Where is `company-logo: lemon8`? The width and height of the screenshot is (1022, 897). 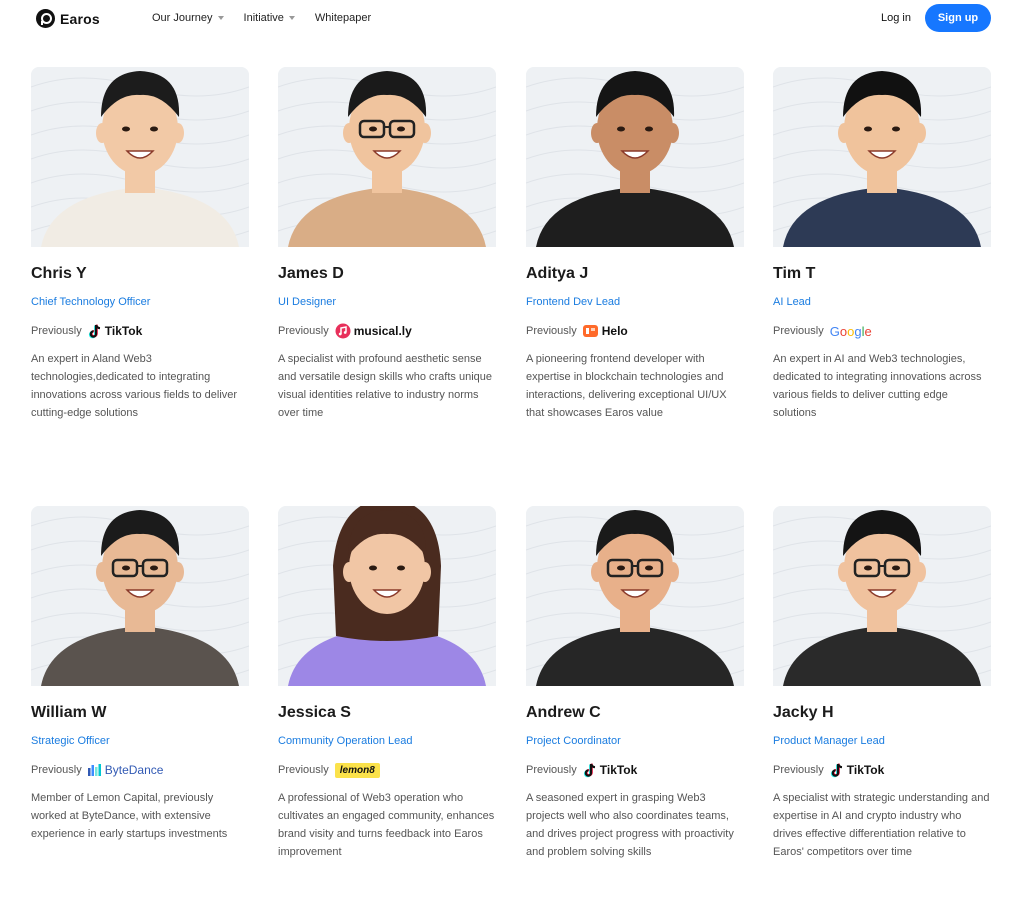 company-logo: lemon8 is located at coordinates (357, 770).